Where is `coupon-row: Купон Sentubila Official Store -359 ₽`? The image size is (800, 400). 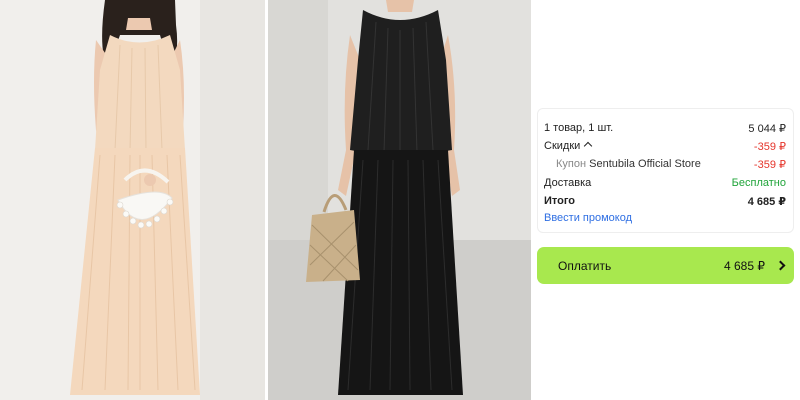
coupon-row: Купон Sentubila Official Store -359 ₽ is located at coordinates (665, 164).